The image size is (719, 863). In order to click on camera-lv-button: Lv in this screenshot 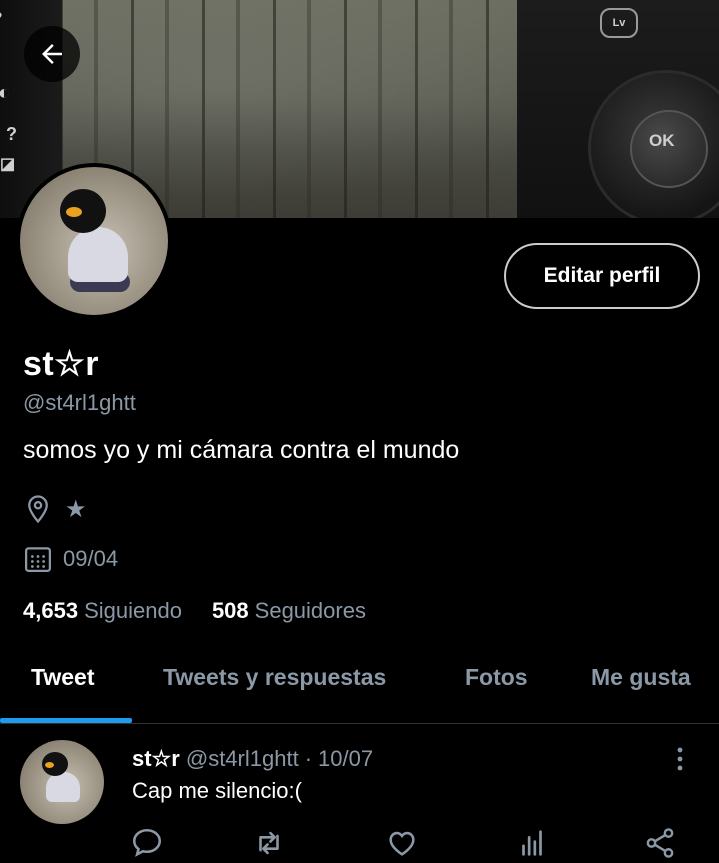, I will do `click(619, 23)`.